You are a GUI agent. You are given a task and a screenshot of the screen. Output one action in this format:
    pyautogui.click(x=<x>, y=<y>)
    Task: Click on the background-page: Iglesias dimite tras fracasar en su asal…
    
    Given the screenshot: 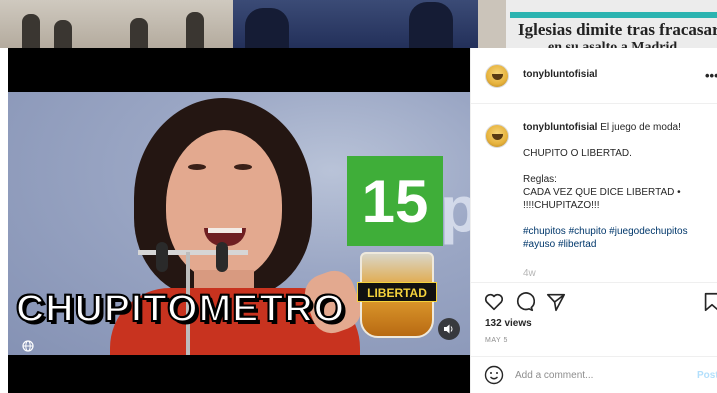 What is the action you would take?
    pyautogui.click(x=358, y=24)
    